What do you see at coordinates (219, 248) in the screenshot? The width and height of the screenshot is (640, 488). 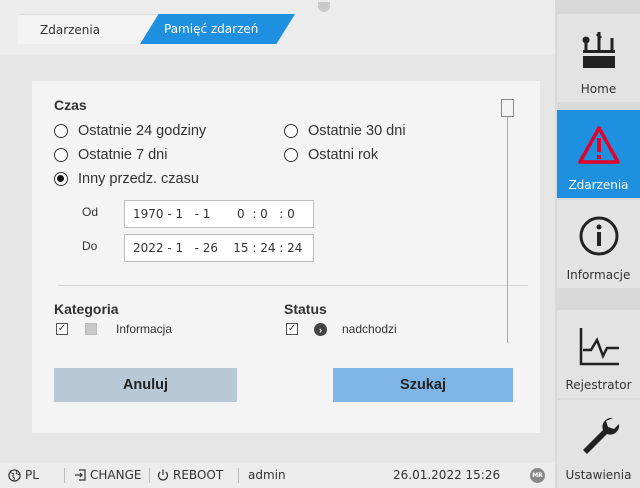 I see `to-datetime-input: 2022 - 1 - 26 15 : 24 : 24` at bounding box center [219, 248].